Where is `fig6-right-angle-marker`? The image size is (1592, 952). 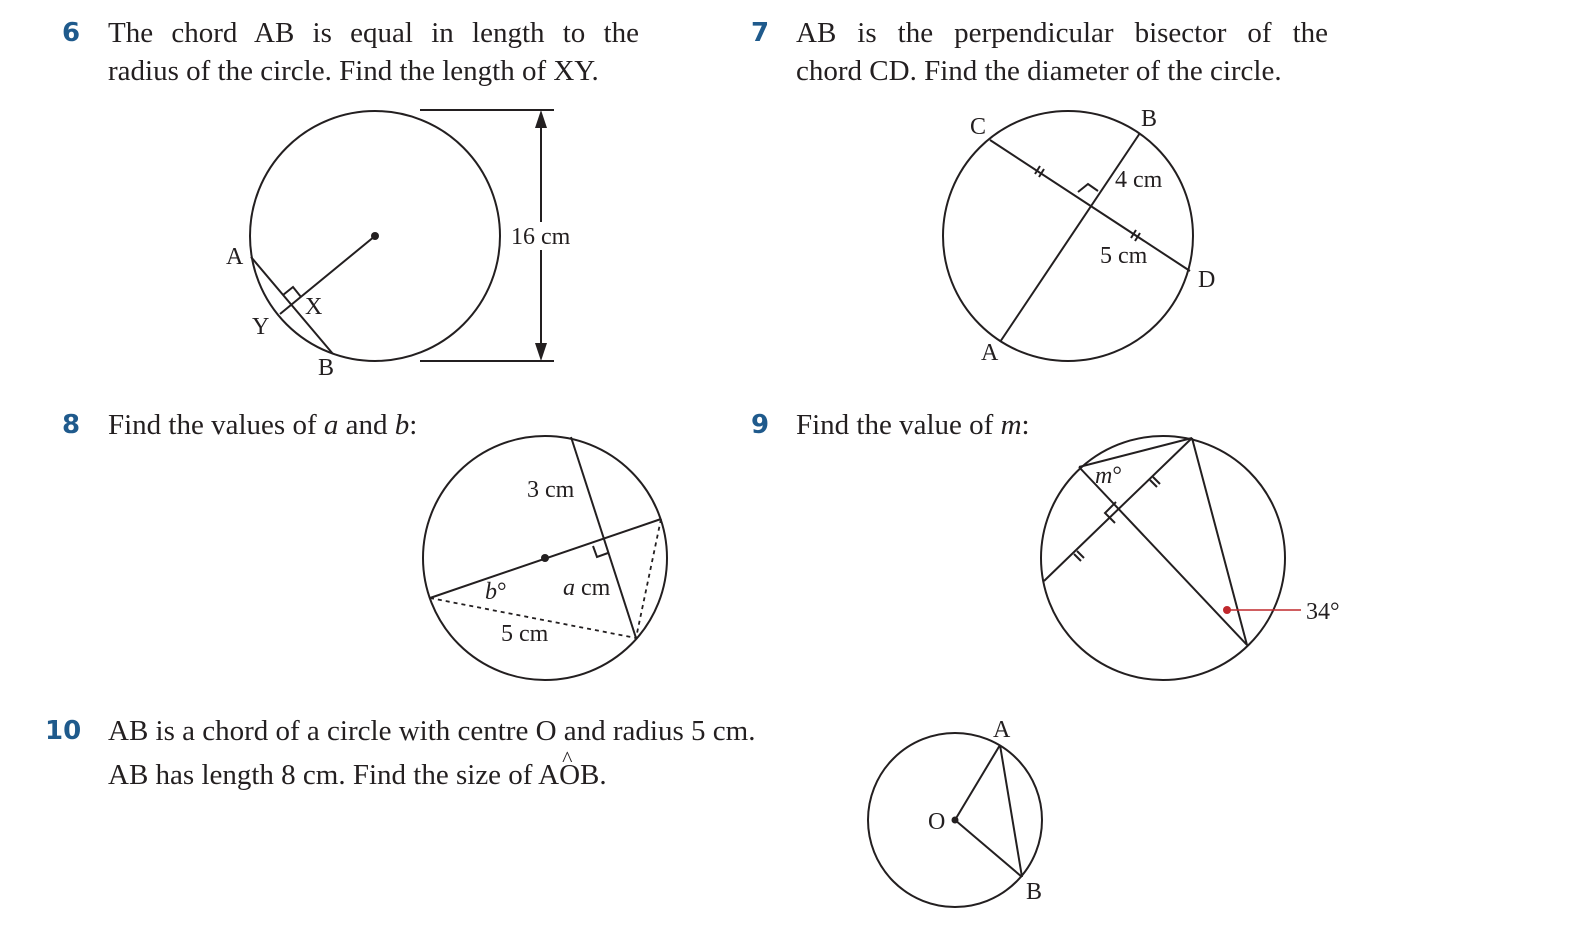 fig6-right-angle-marker is located at coordinates (292, 291).